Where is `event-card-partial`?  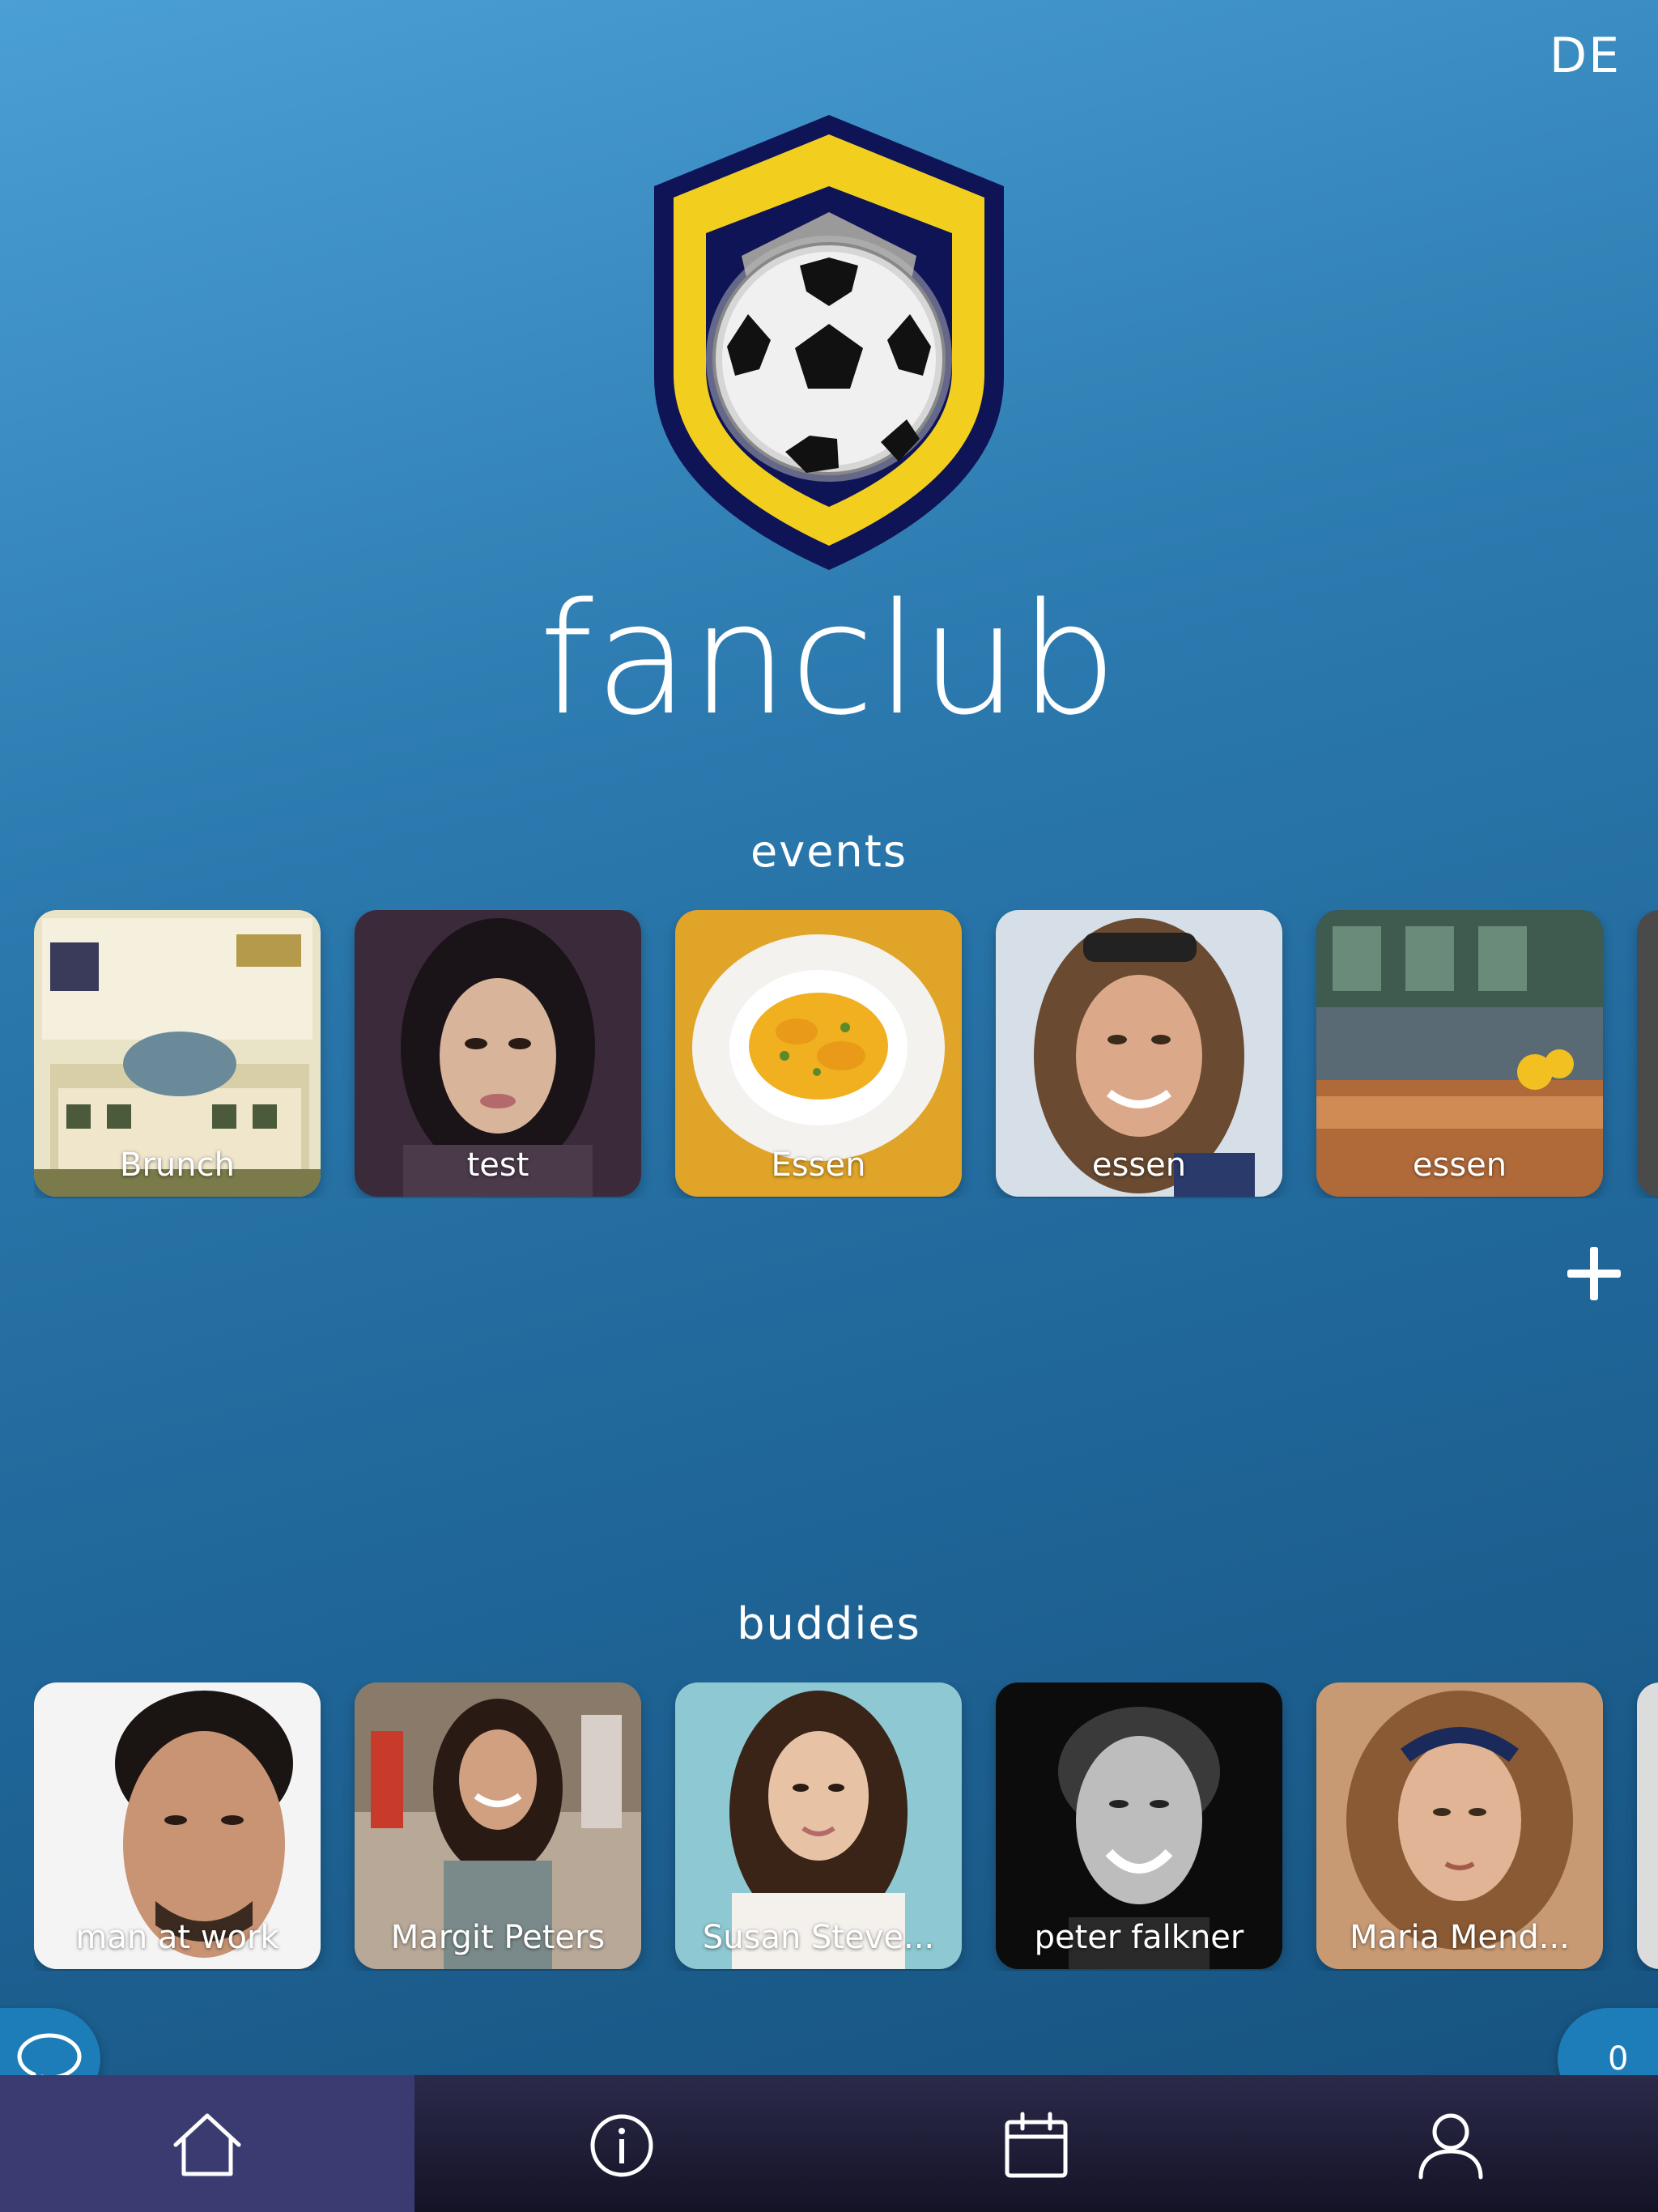 event-card-partial is located at coordinates (1647, 1053).